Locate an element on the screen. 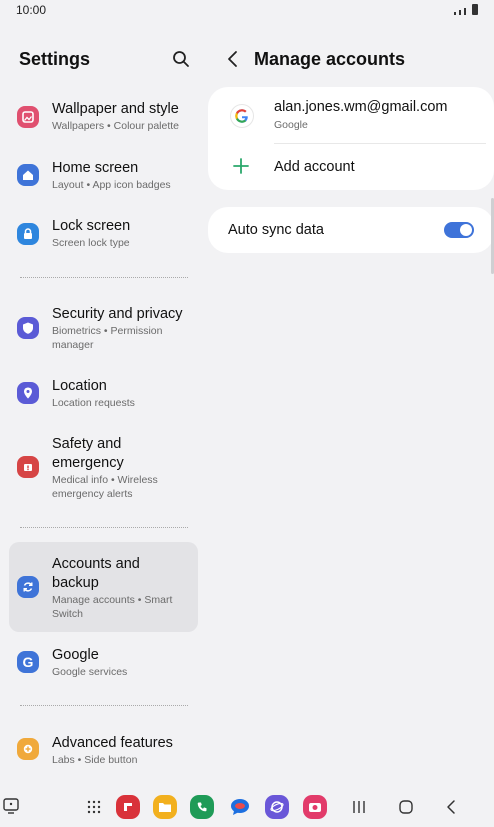 The height and width of the screenshot is (827, 494). settings-item-title: Security and privacy is located at coordinates (117, 314).